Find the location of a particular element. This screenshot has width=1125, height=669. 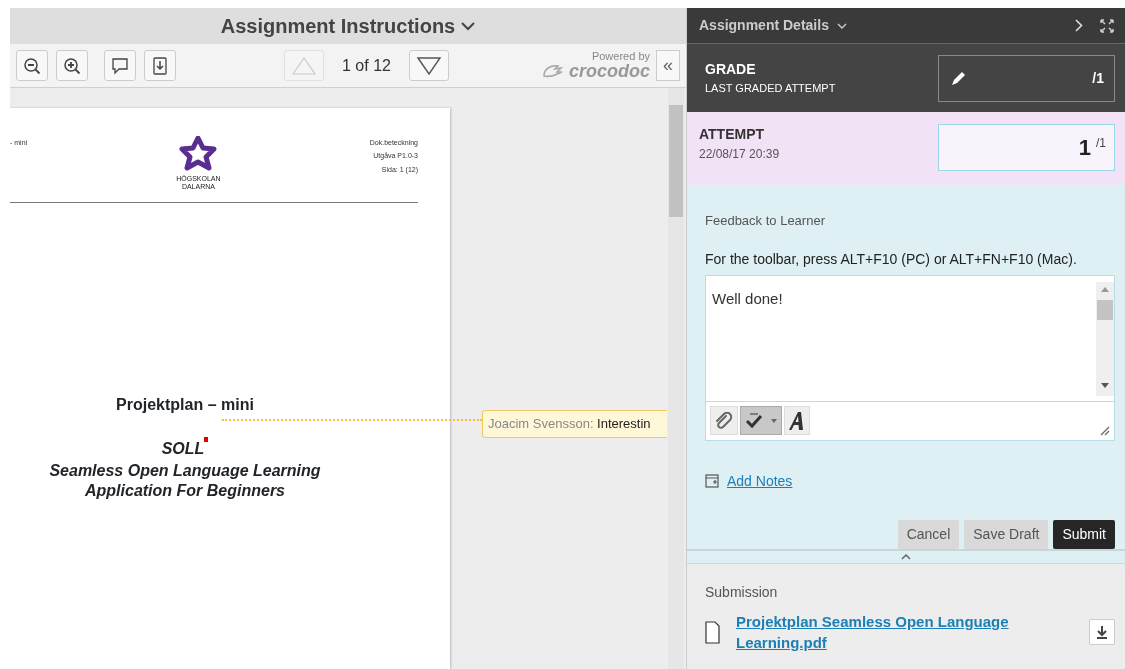

chevron-down-icon is located at coordinates (468, 26).